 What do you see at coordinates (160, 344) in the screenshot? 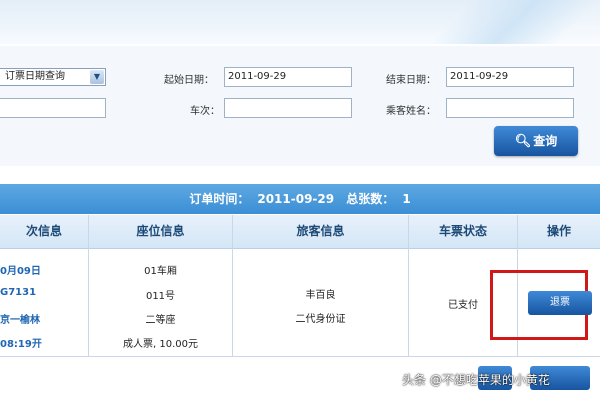
I see `ticket-price: 成人票, 10.00元` at bounding box center [160, 344].